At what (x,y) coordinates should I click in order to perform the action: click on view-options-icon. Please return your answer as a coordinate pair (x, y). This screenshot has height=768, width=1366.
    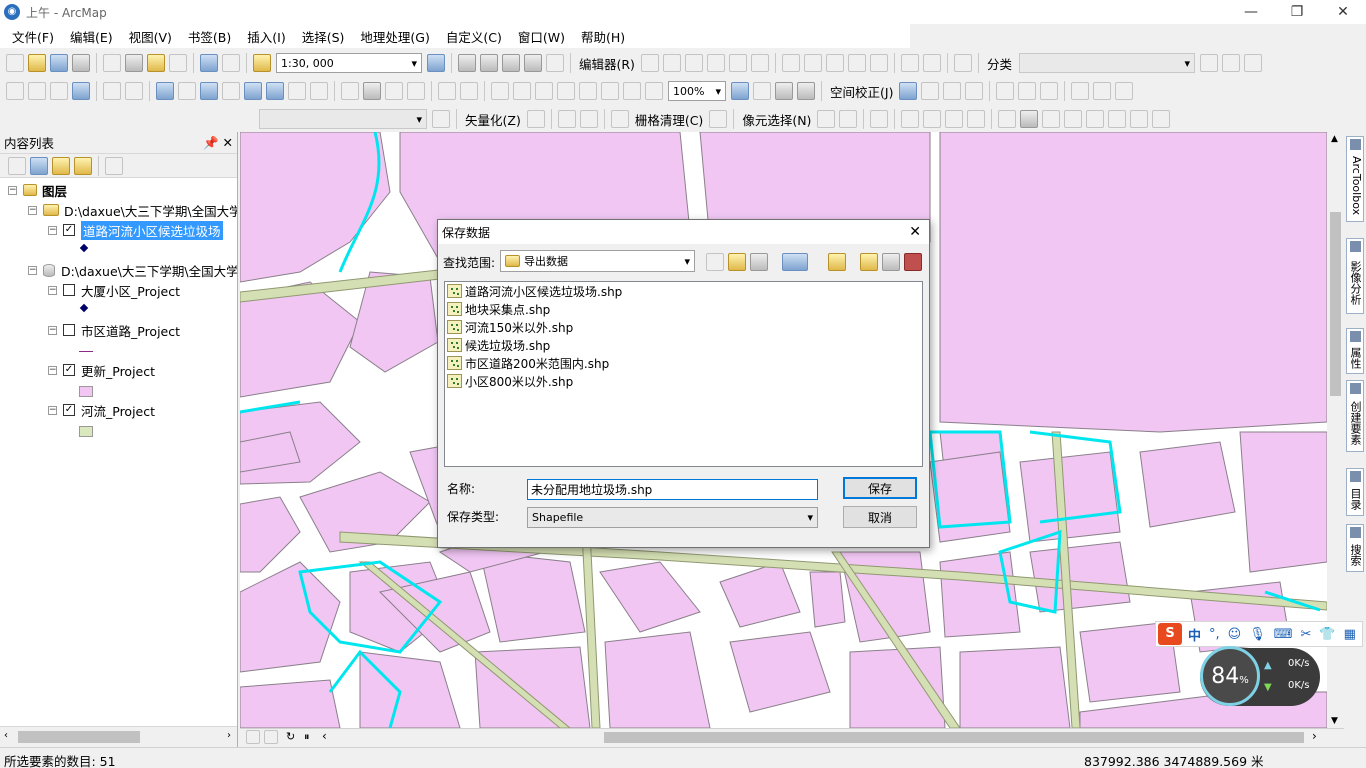
    Looking at the image, I should click on (795, 262).